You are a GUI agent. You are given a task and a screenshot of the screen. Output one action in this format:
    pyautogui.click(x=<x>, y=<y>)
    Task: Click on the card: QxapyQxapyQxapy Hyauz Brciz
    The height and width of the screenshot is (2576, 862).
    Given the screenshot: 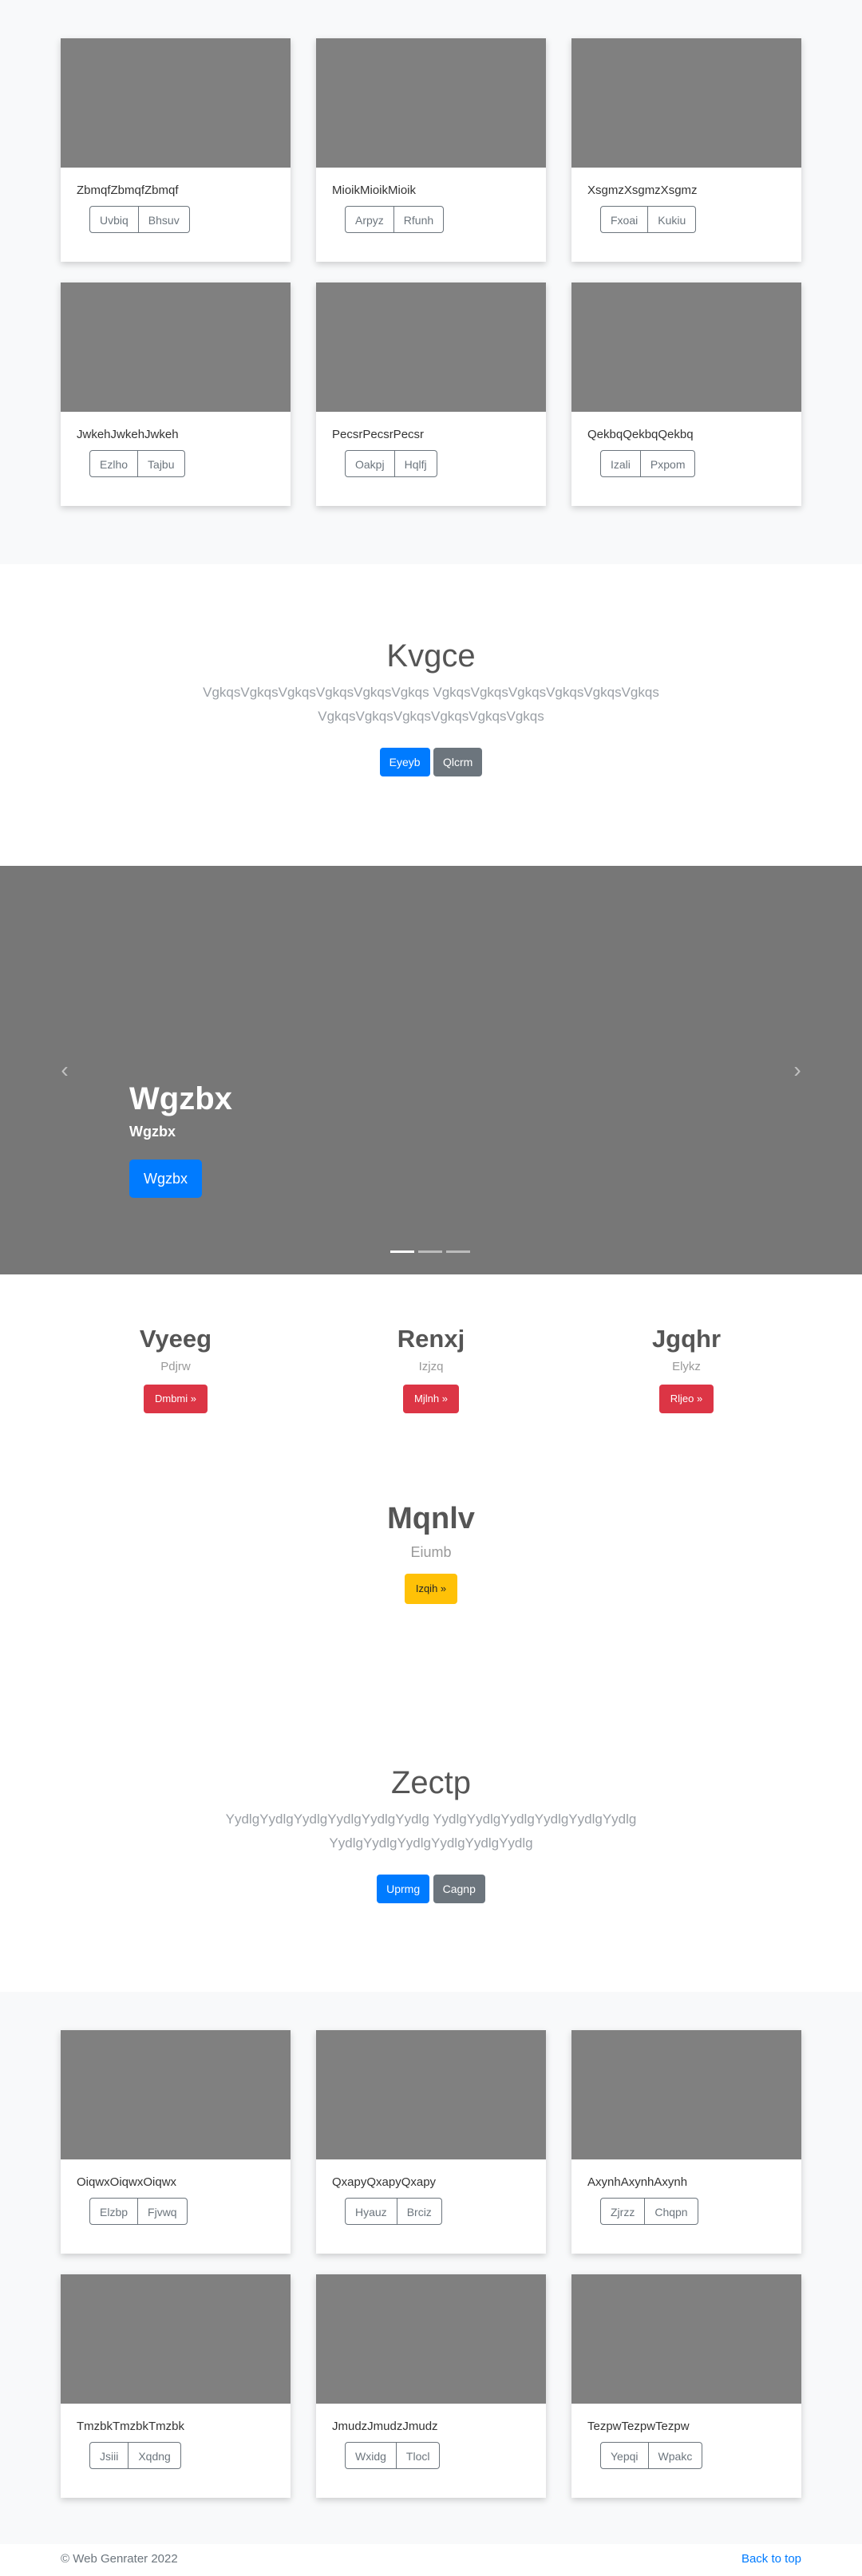 What is the action you would take?
    pyautogui.click(x=431, y=2142)
    